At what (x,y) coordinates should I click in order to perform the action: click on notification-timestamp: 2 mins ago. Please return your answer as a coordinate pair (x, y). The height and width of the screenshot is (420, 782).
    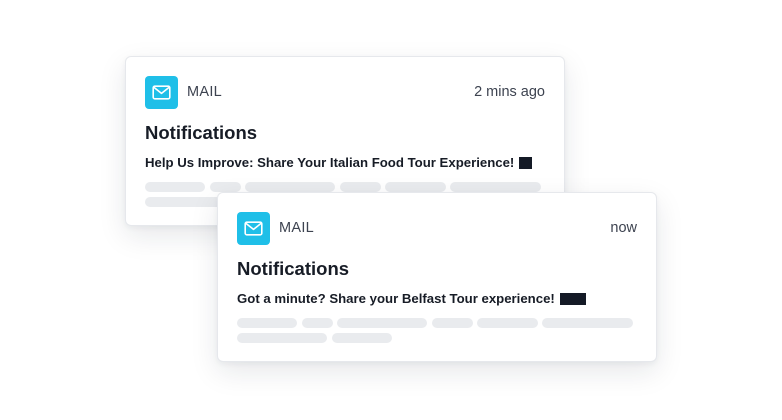
    Looking at the image, I should click on (509, 92).